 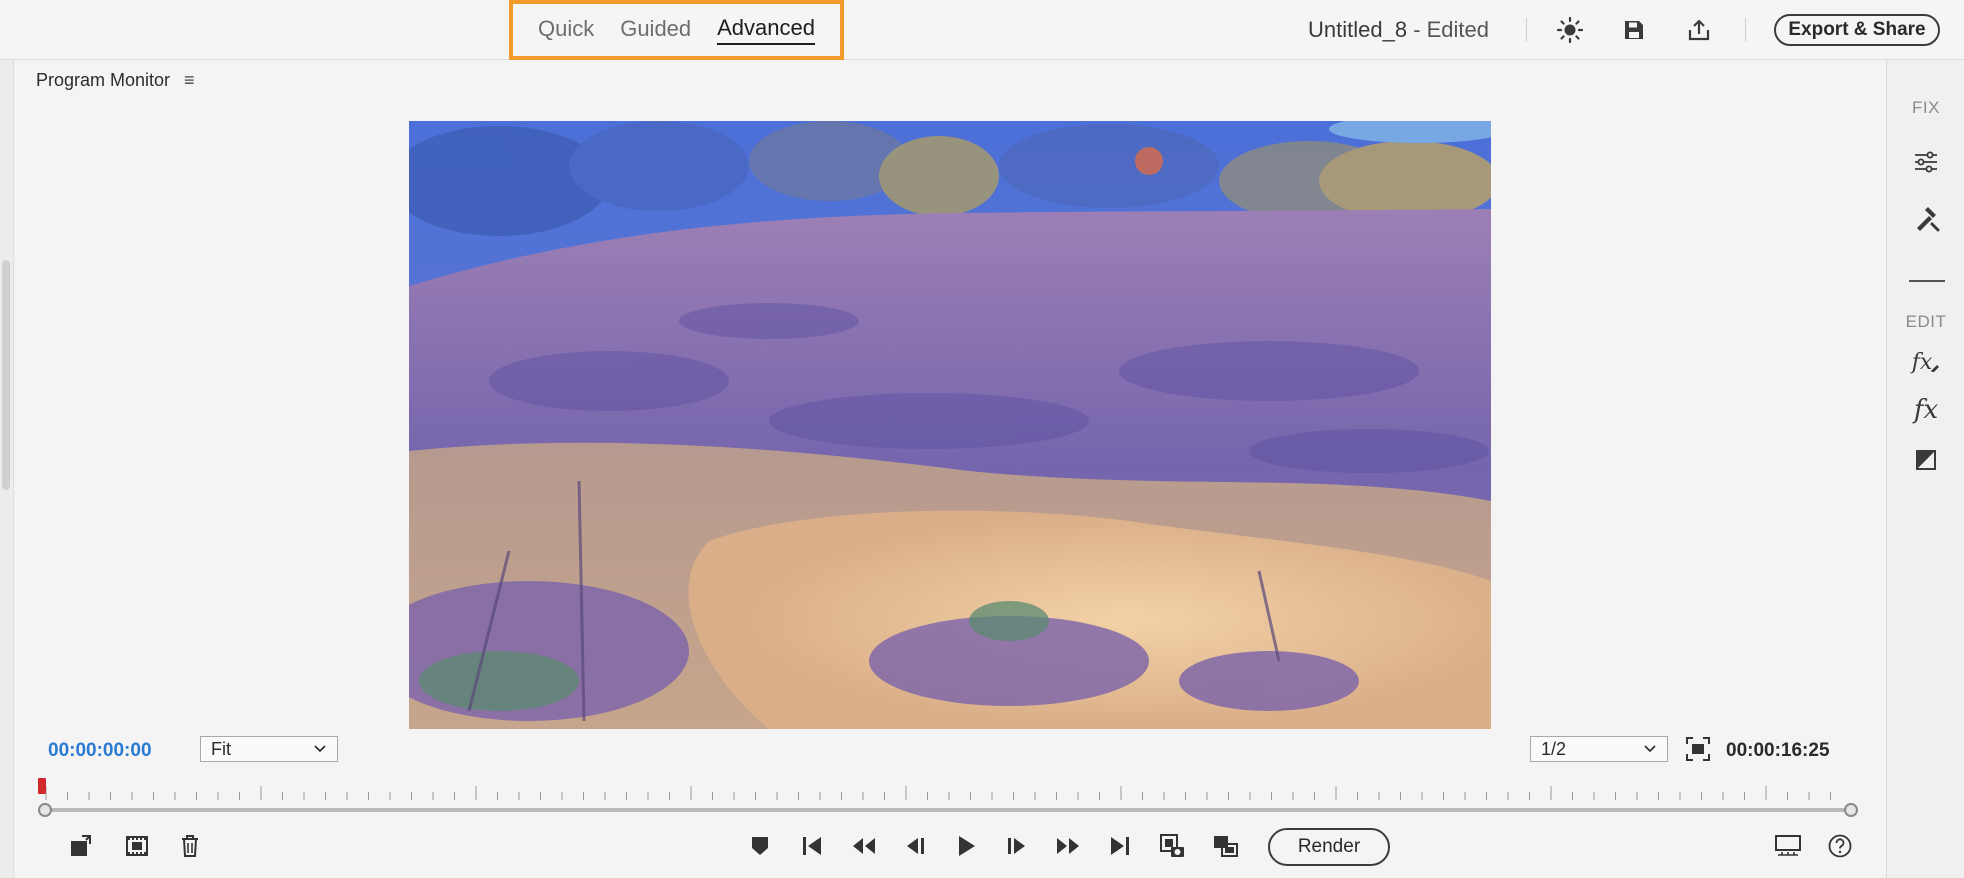 I want to click on panel-header: Program Monitor ≡, so click(x=115, y=80).